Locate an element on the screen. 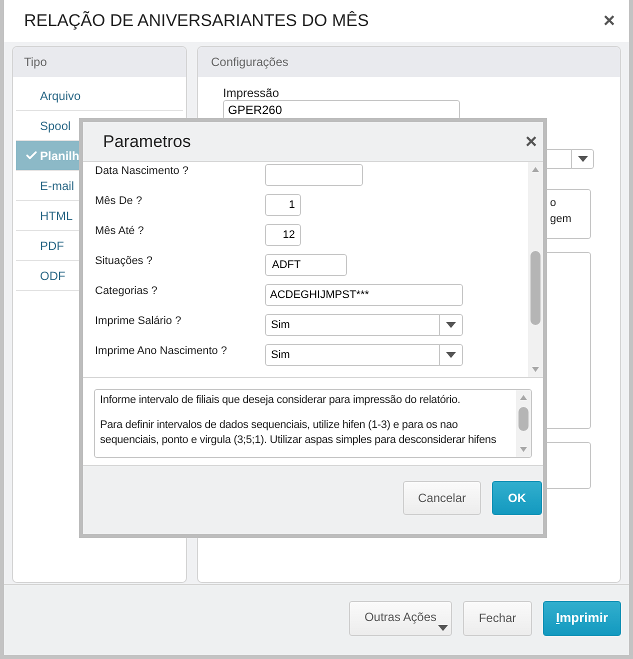  number-field: 1 is located at coordinates (283, 205).